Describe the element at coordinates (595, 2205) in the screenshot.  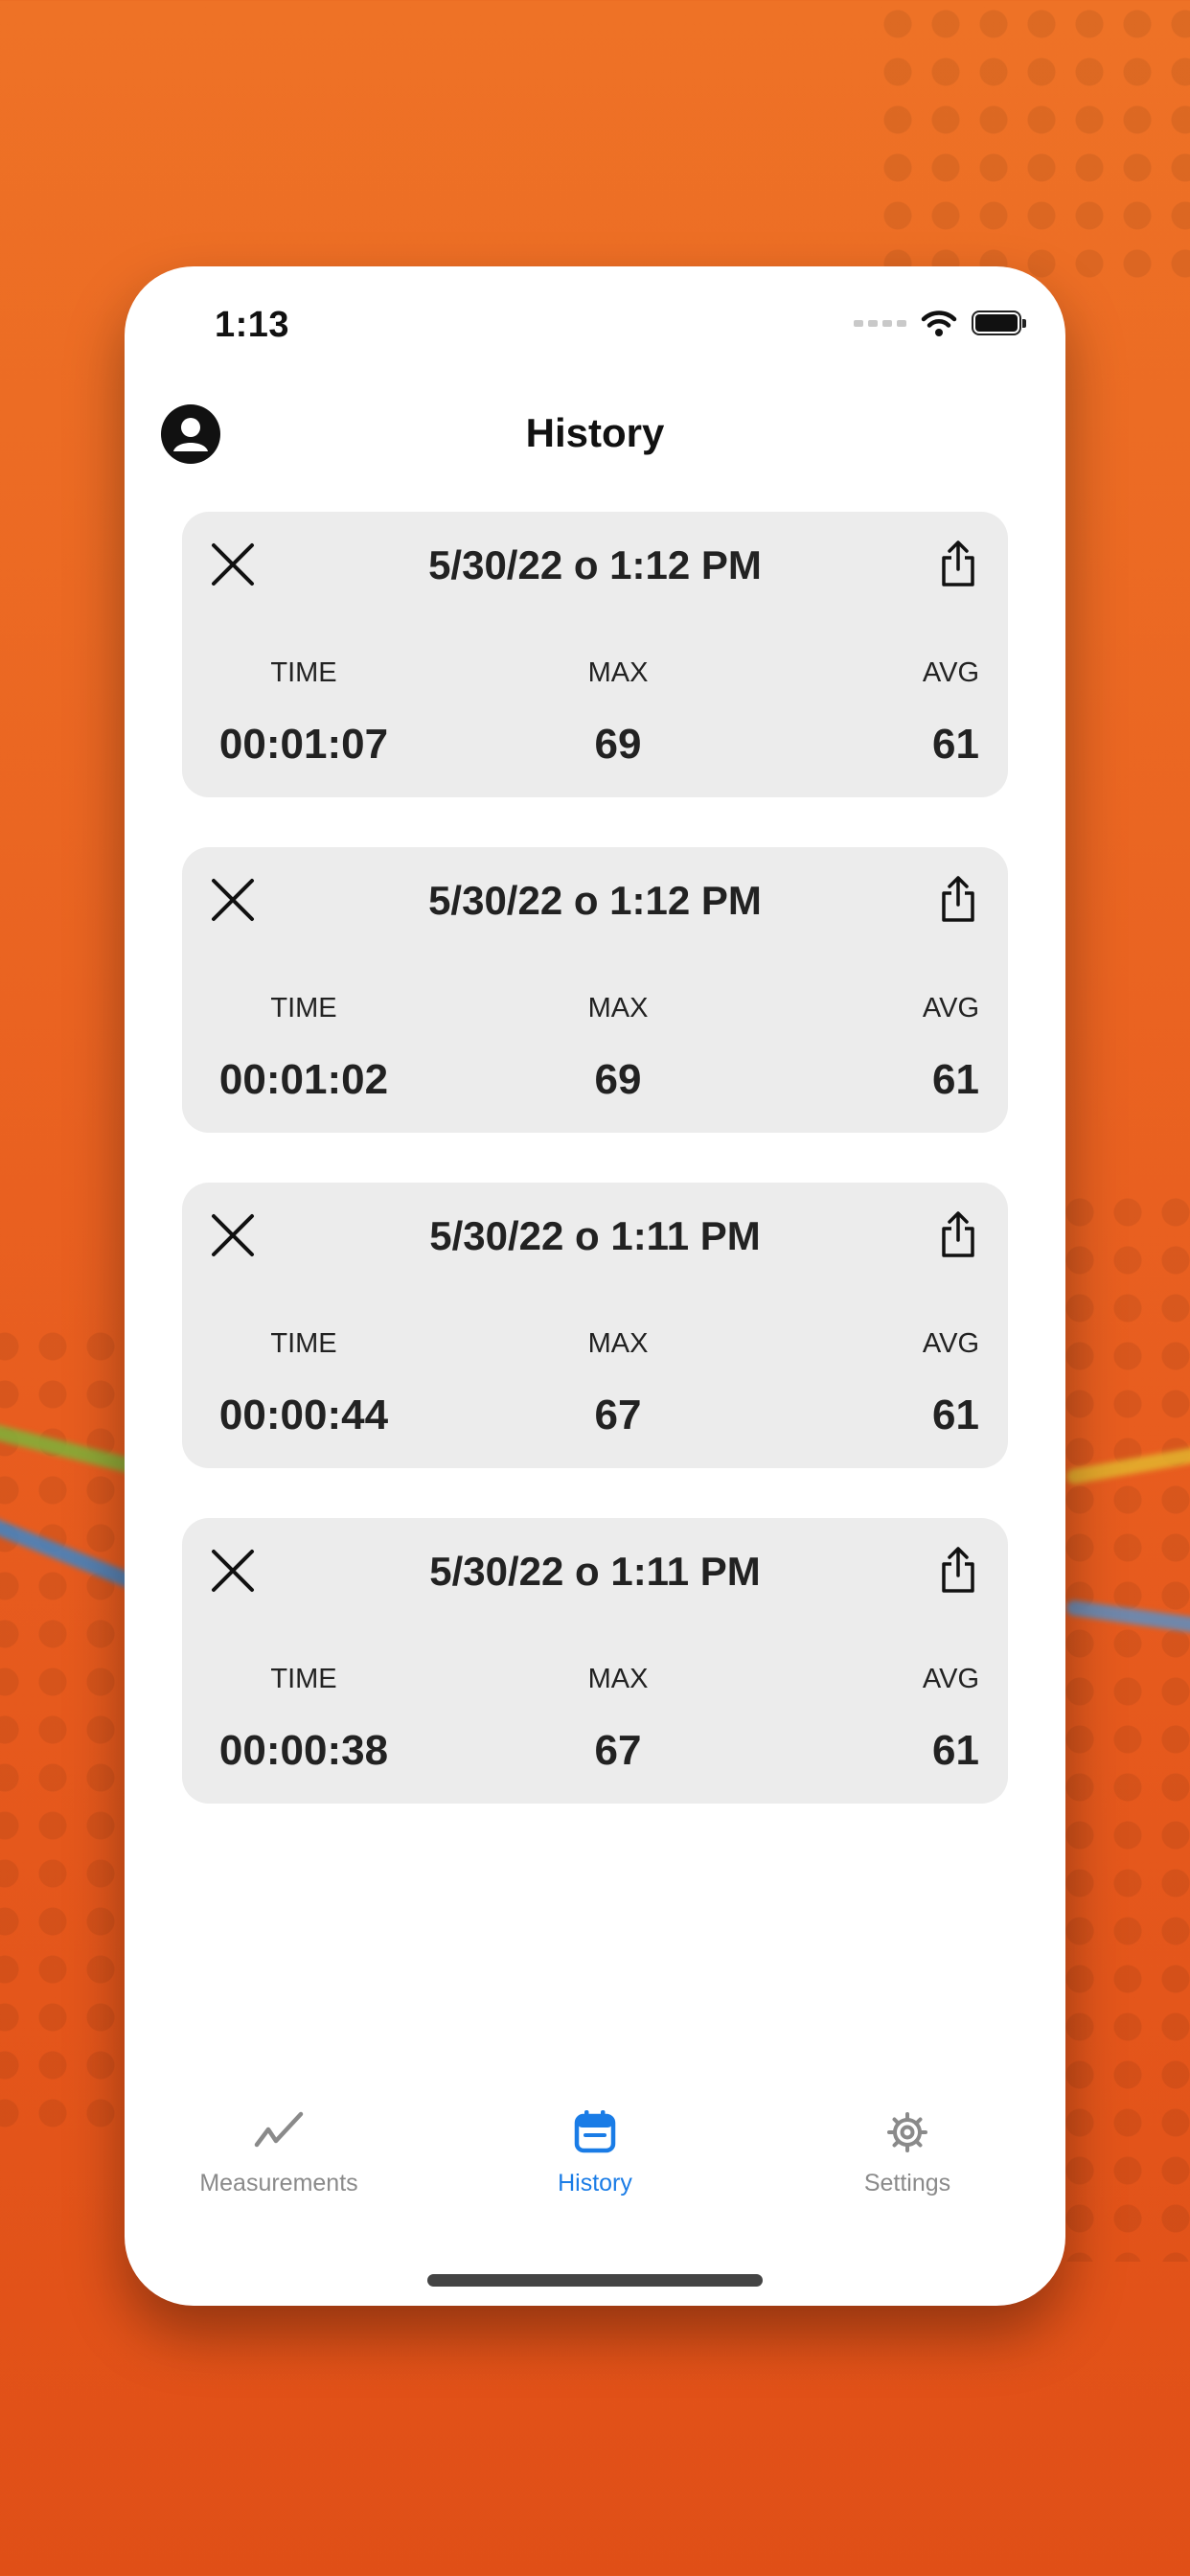
I see `tab-bar: Measurements History Settings` at that location.